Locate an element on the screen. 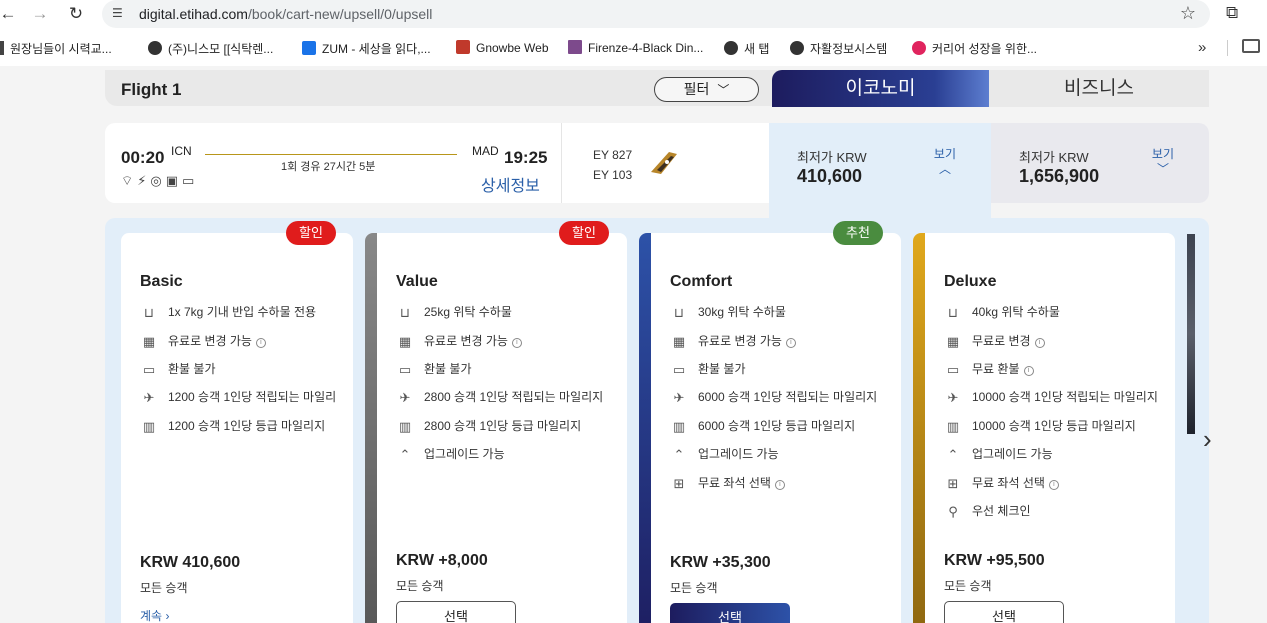  recommended-badge: 추천 is located at coordinates (858, 233).